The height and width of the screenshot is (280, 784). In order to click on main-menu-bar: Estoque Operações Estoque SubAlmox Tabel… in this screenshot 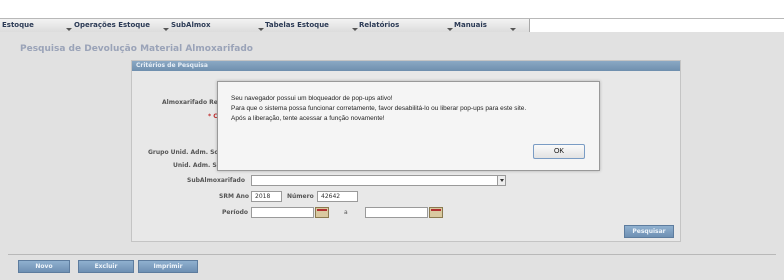, I will do `click(392, 25)`.